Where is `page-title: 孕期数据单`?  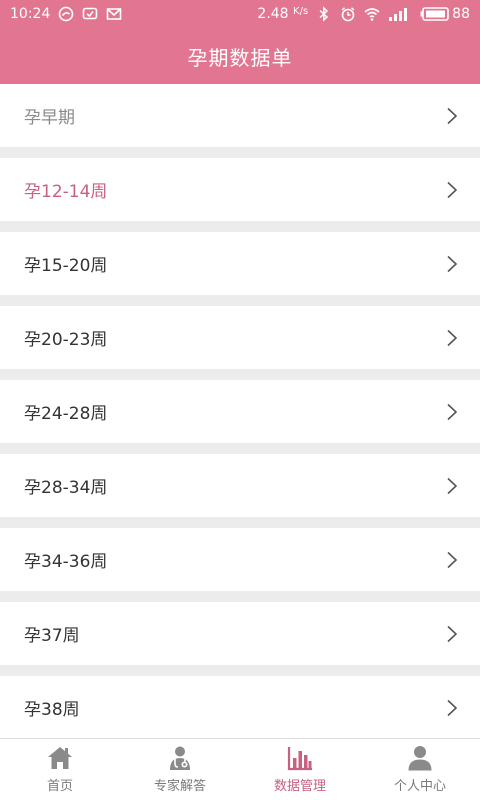
page-title: 孕期数据单 is located at coordinates (240, 57).